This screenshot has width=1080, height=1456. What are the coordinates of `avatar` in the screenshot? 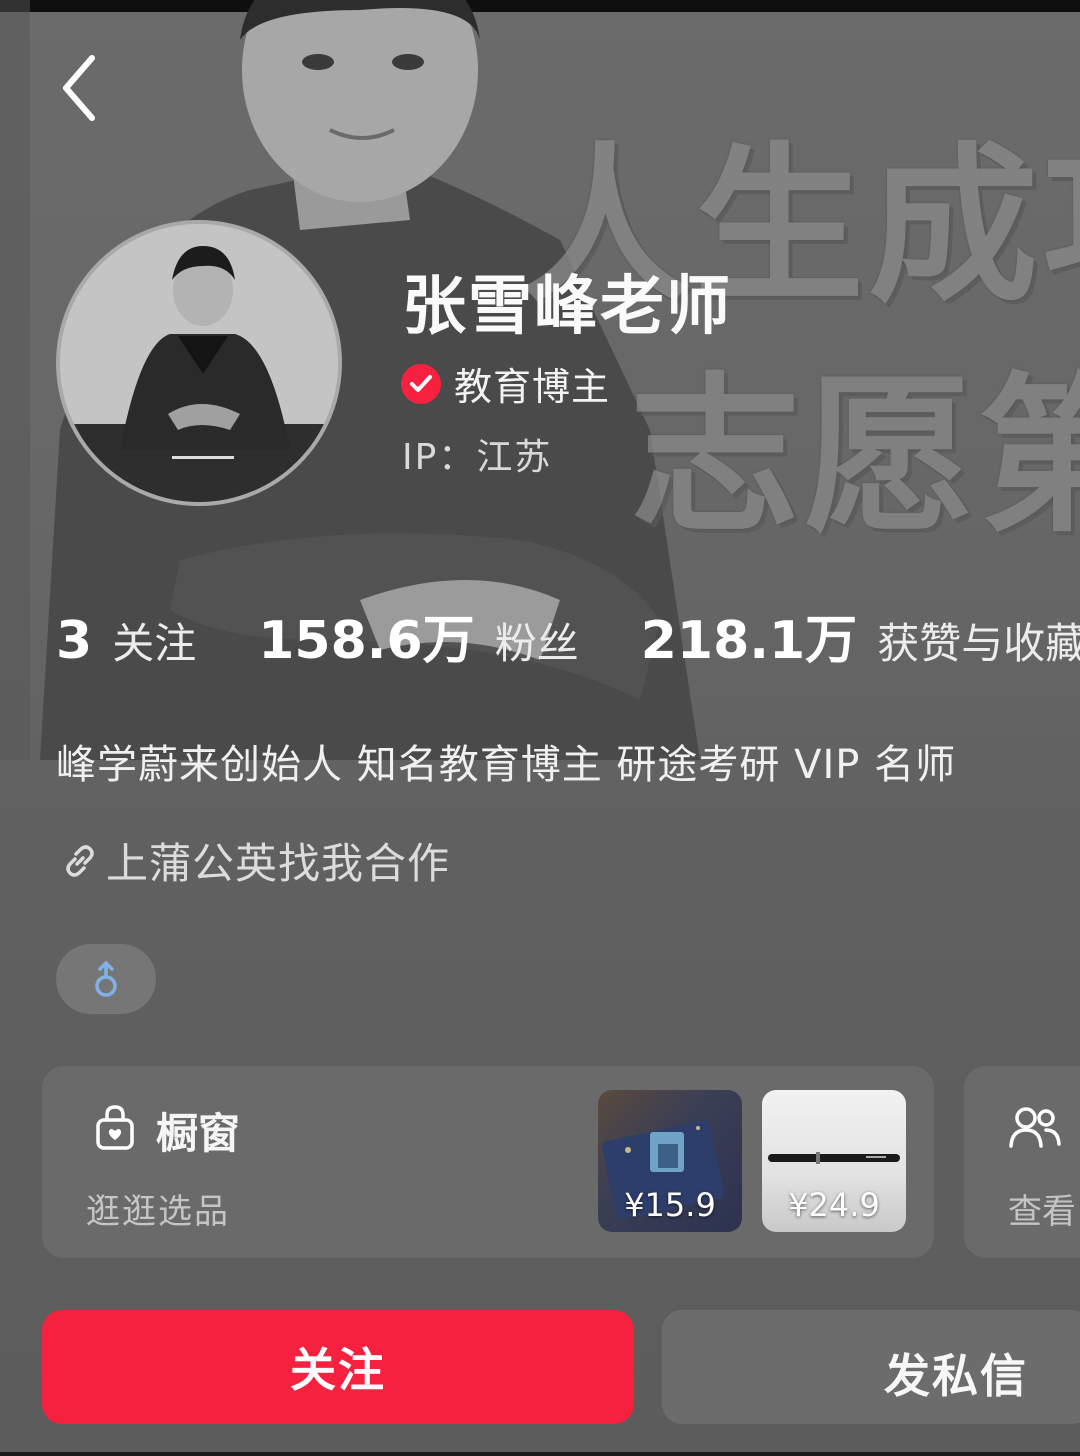 It's located at (199, 363).